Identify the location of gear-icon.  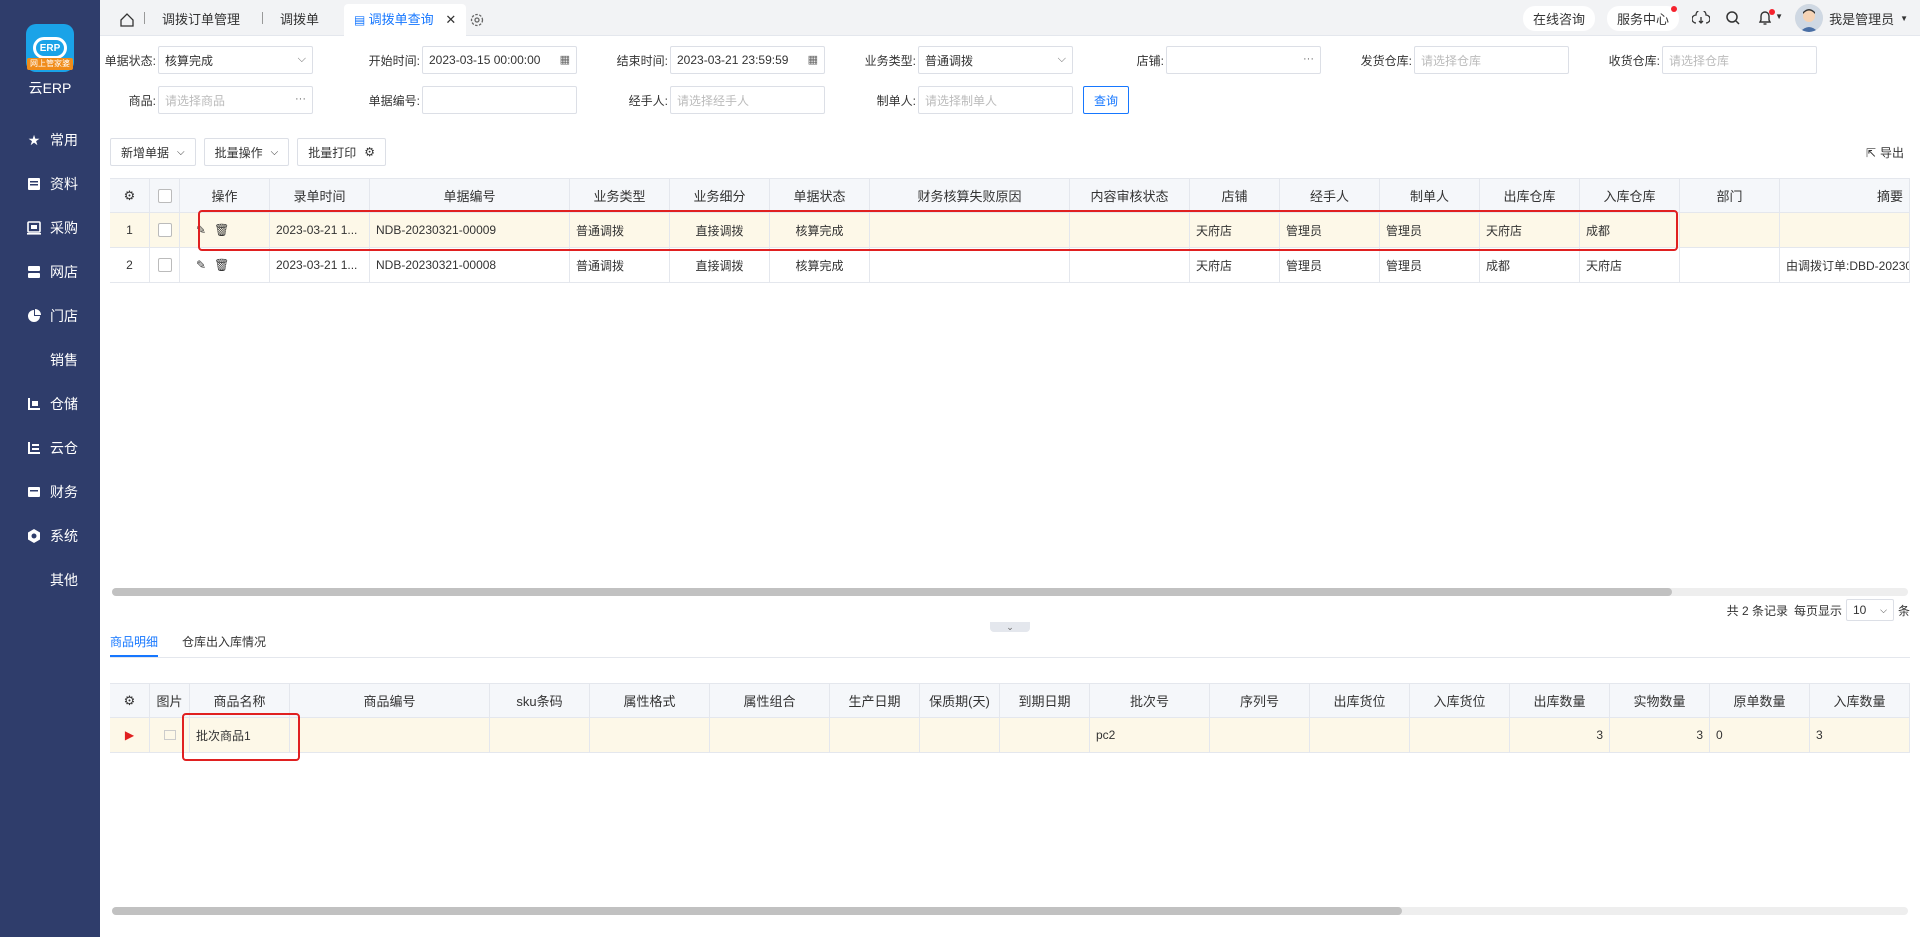
(477, 20).